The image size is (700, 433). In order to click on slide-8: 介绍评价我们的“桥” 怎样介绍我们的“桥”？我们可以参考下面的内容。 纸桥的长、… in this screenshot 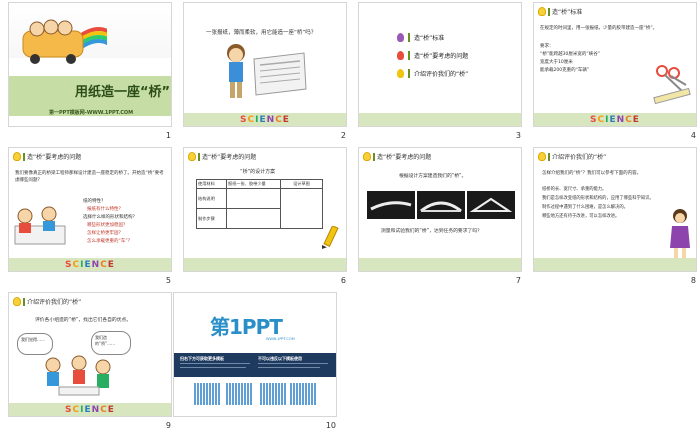, I will do `click(615, 209)`.